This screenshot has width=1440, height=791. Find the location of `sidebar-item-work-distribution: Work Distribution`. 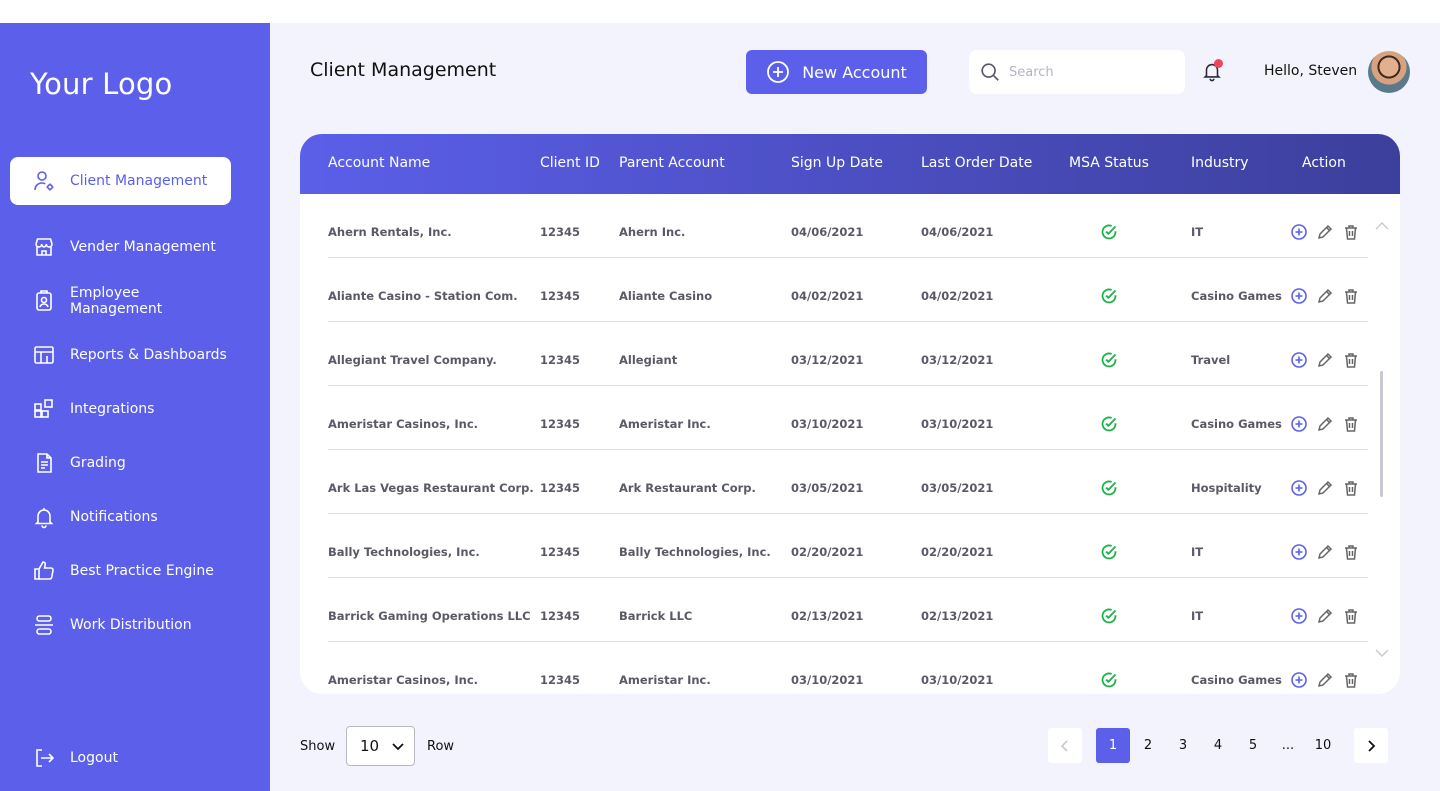

sidebar-item-work-distribution: Work Distribution is located at coordinates (120, 625).